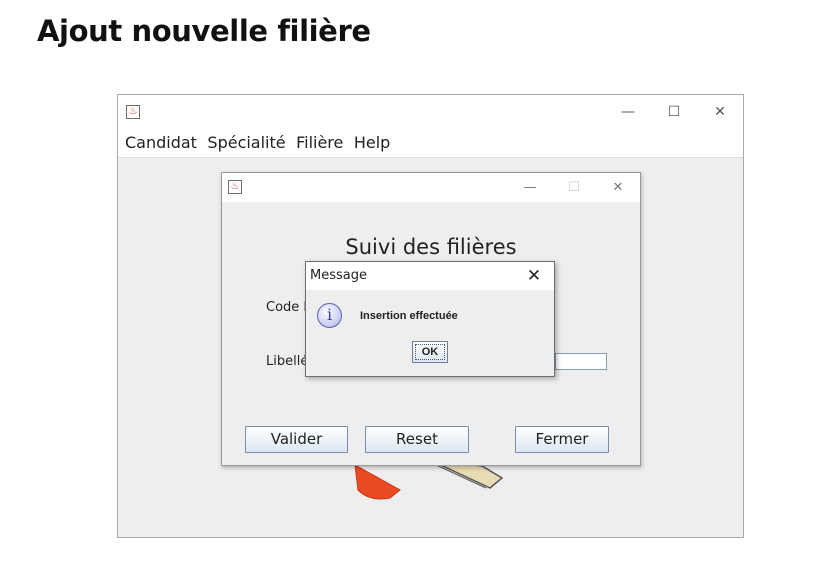 The image size is (835, 584). What do you see at coordinates (530, 187) in the screenshot?
I see `form-minimize-button: —` at bounding box center [530, 187].